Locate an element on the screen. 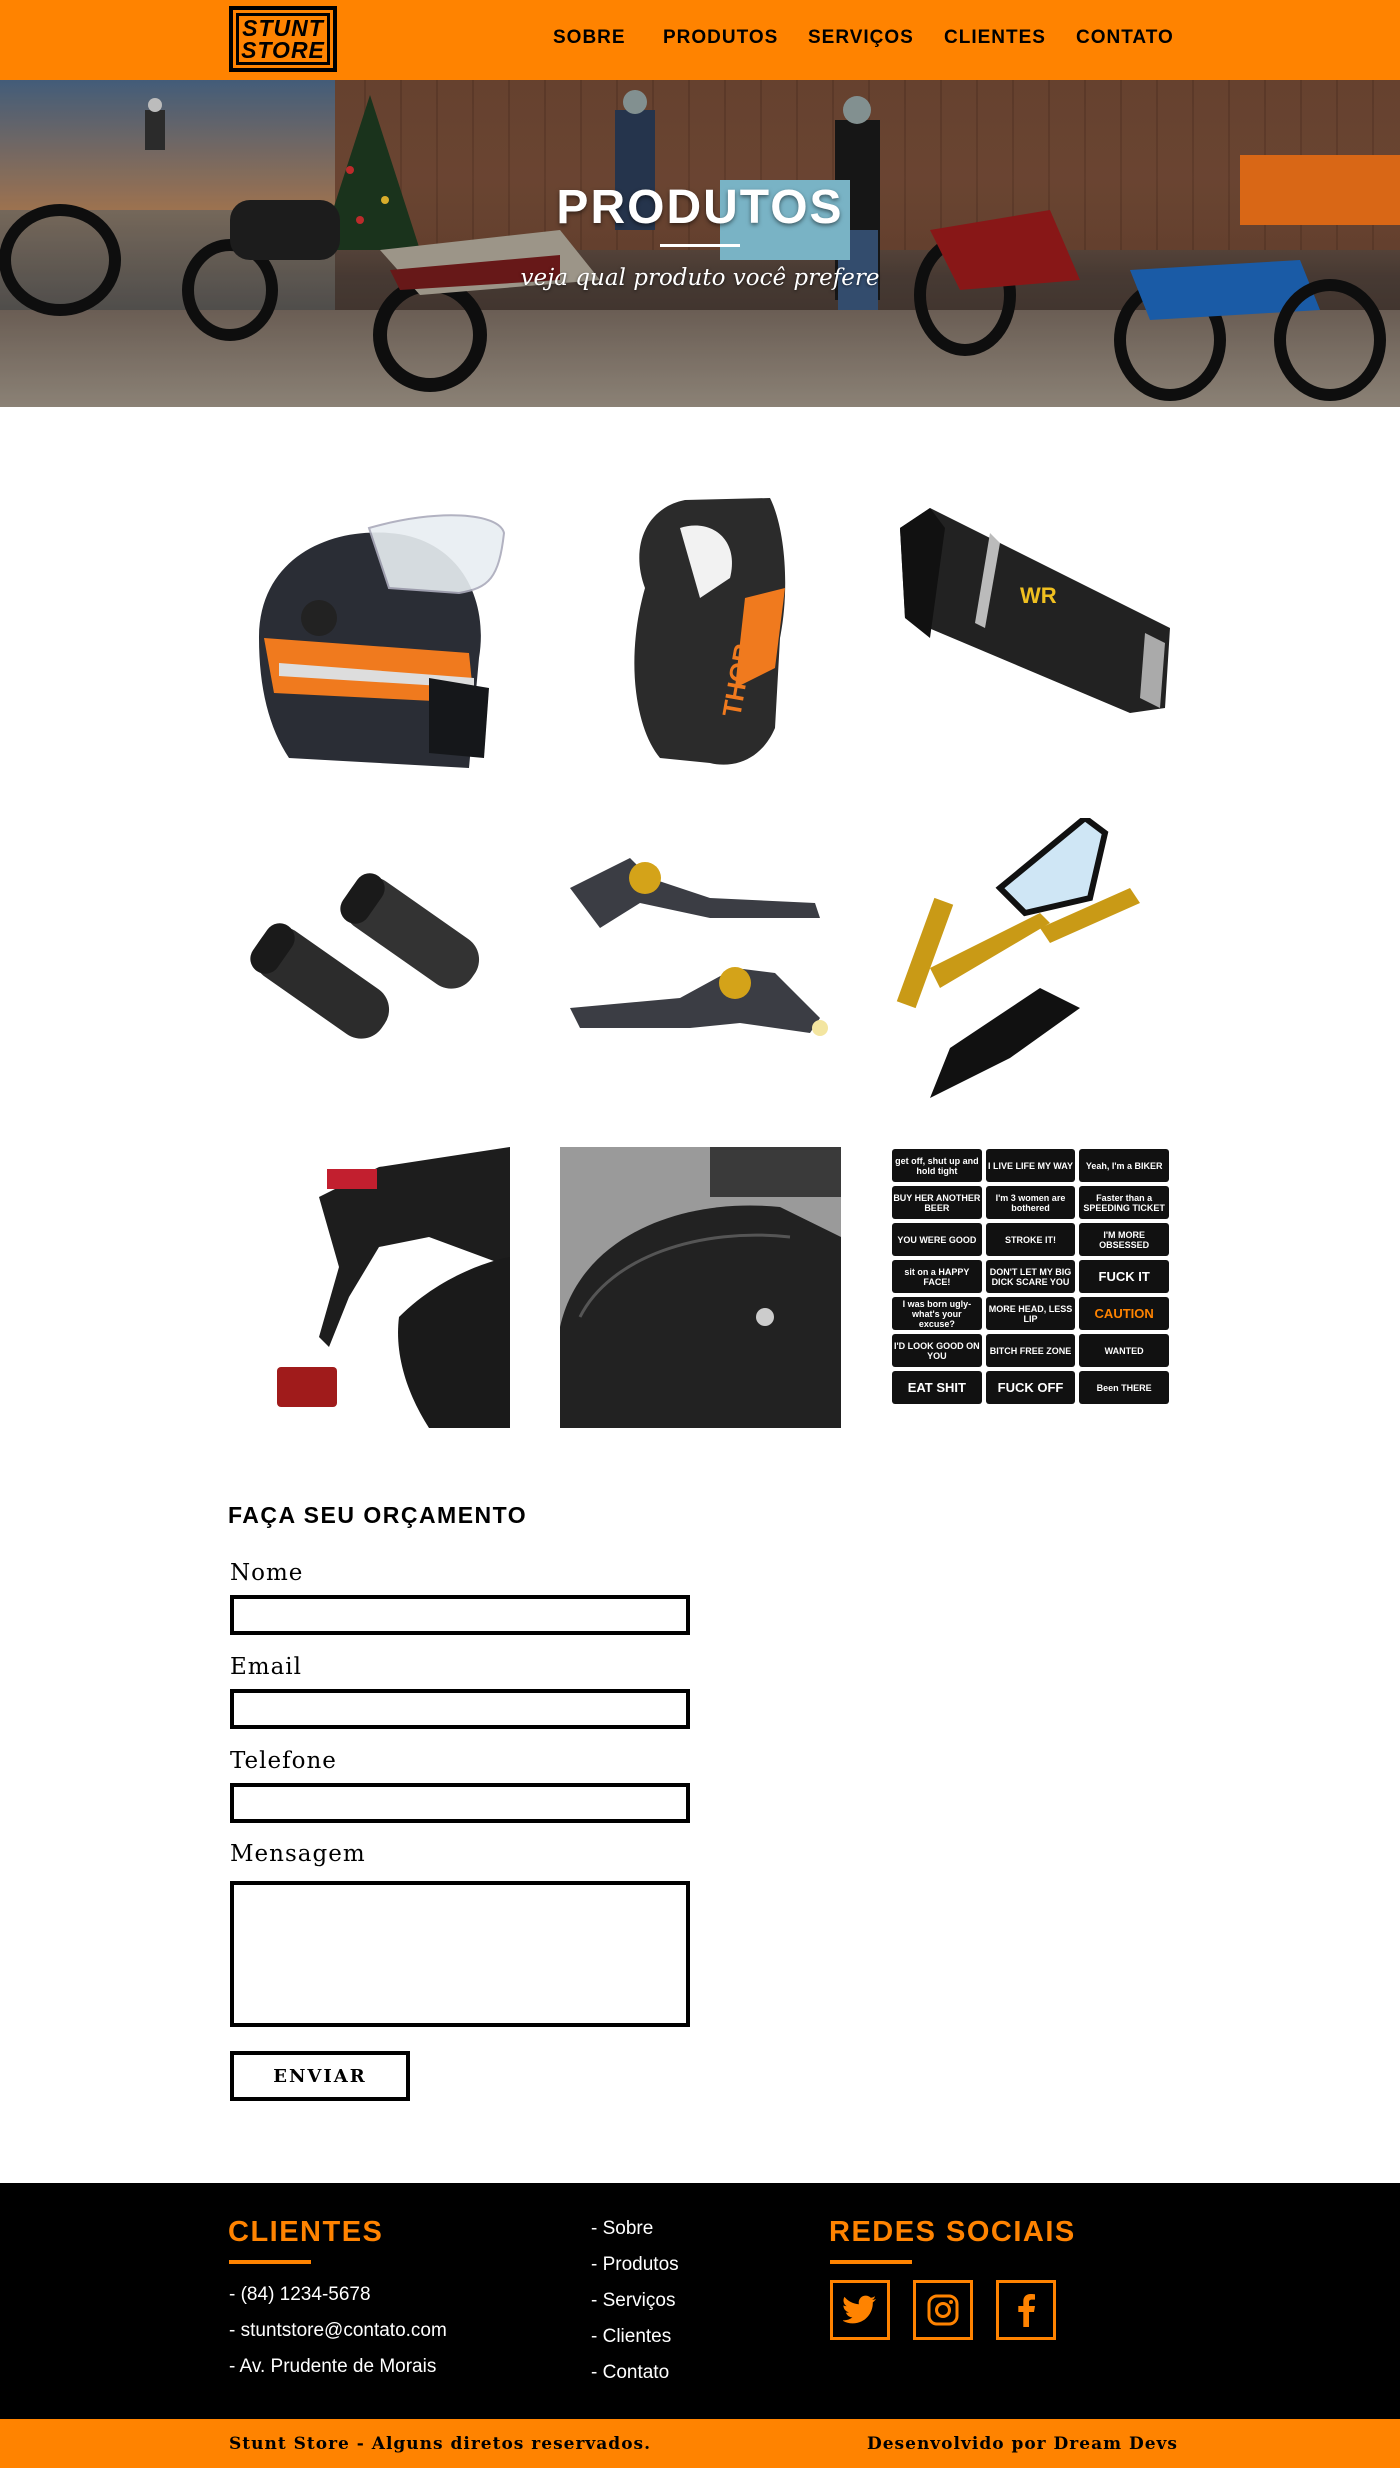 This screenshot has width=1400, height=2468. site-footer is located at coordinates (700, 2301).